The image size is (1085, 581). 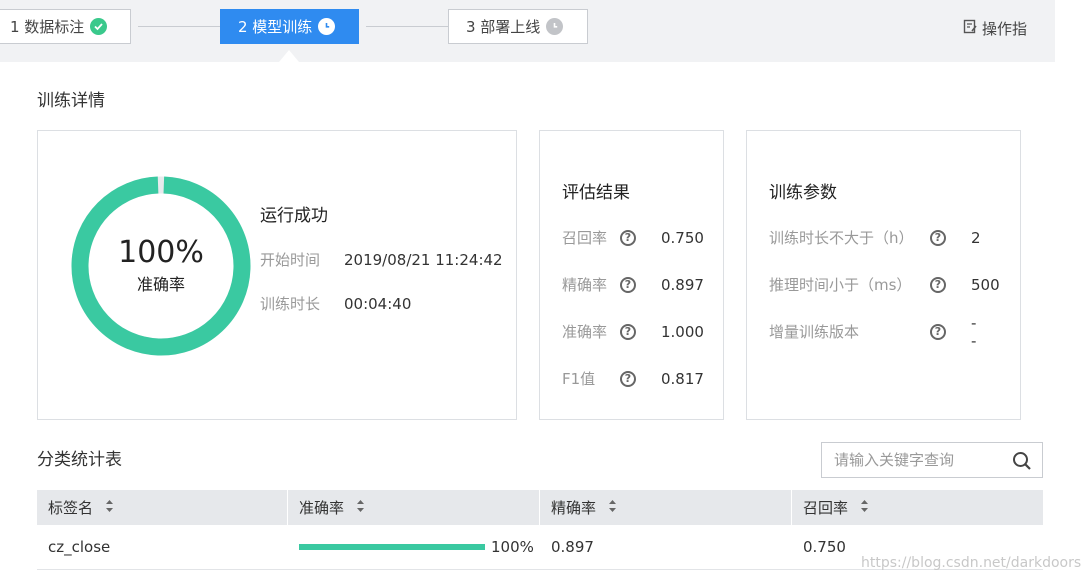 I want to click on check-circle-icon, so click(x=99, y=26).